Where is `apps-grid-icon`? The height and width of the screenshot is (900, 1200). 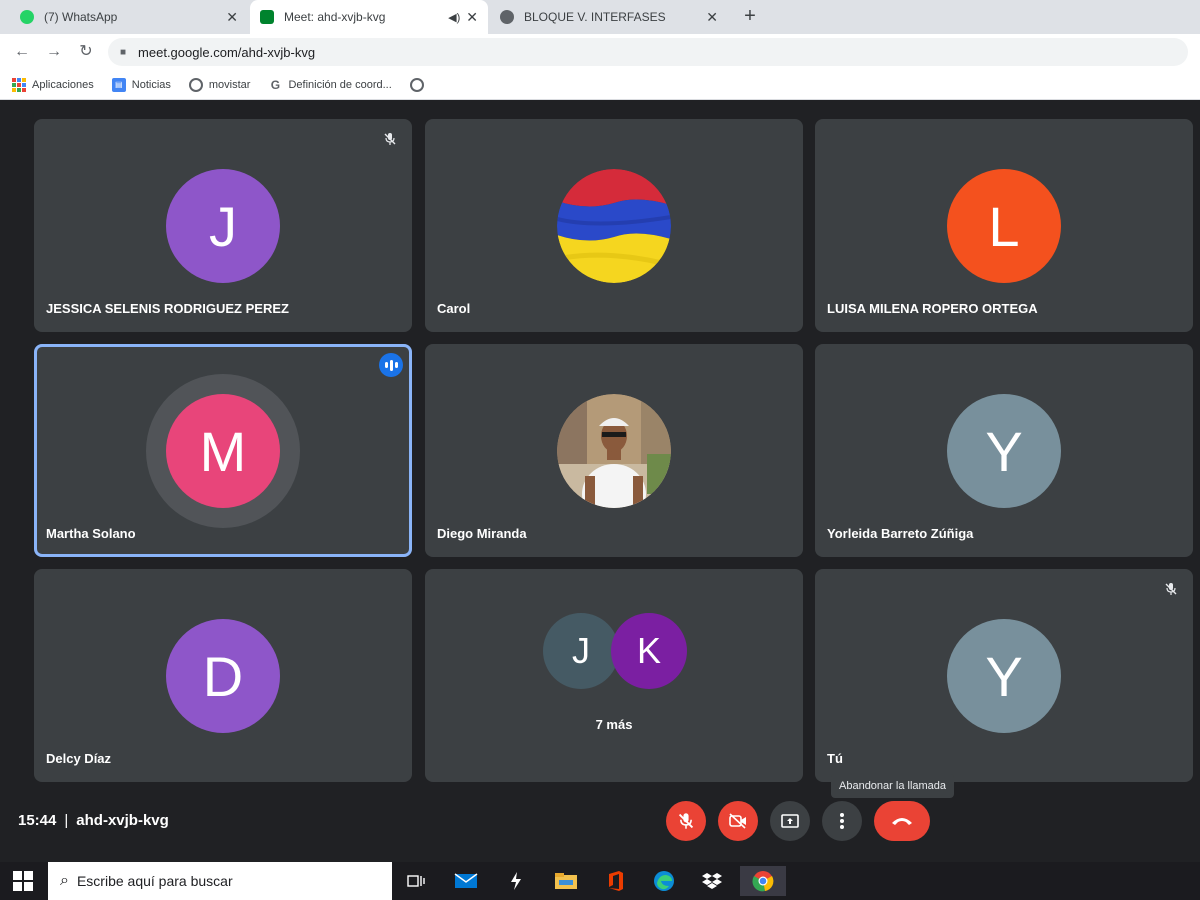
apps-grid-icon is located at coordinates (19, 84).